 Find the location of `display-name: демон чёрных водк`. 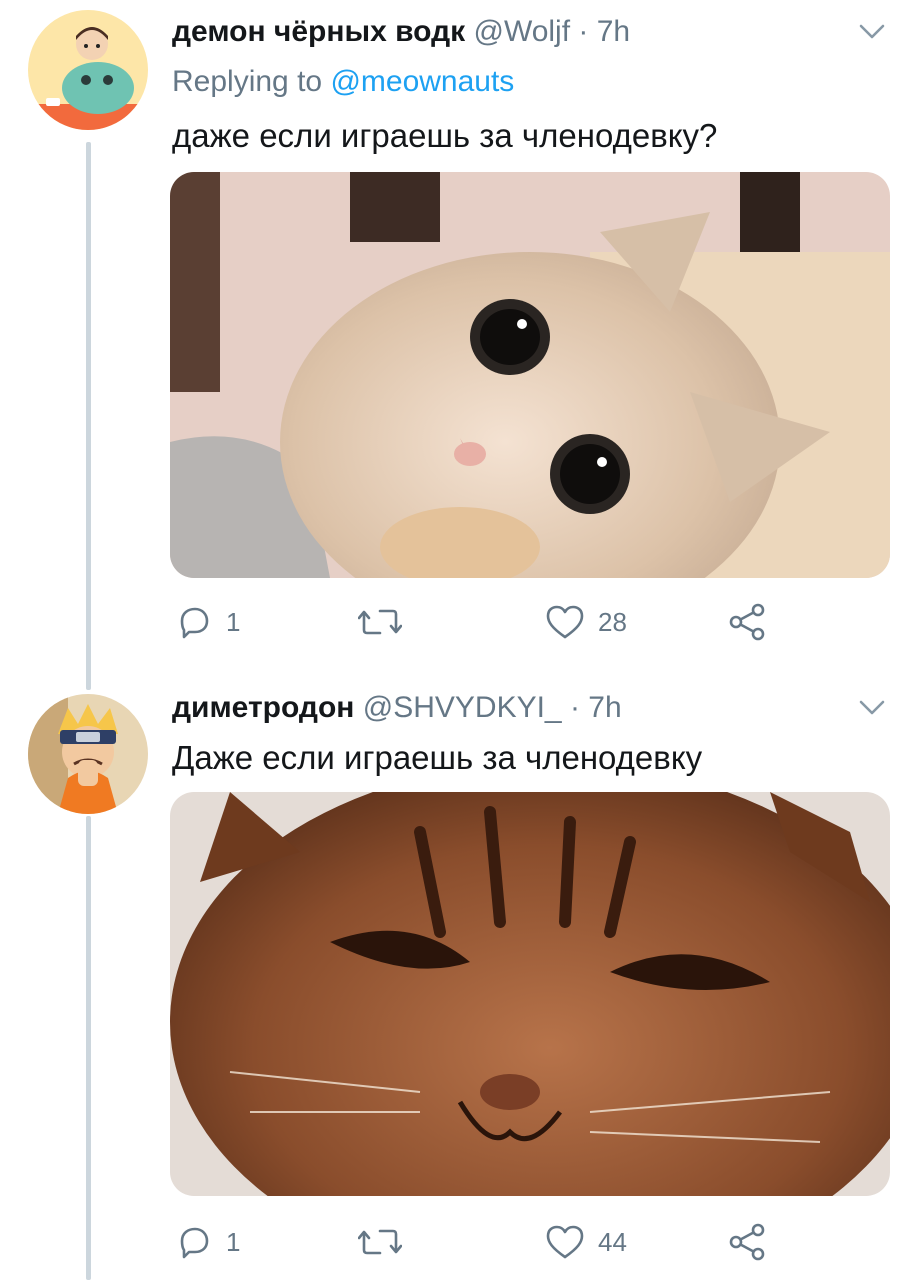

display-name: демон чёрных водк is located at coordinates (318, 31).